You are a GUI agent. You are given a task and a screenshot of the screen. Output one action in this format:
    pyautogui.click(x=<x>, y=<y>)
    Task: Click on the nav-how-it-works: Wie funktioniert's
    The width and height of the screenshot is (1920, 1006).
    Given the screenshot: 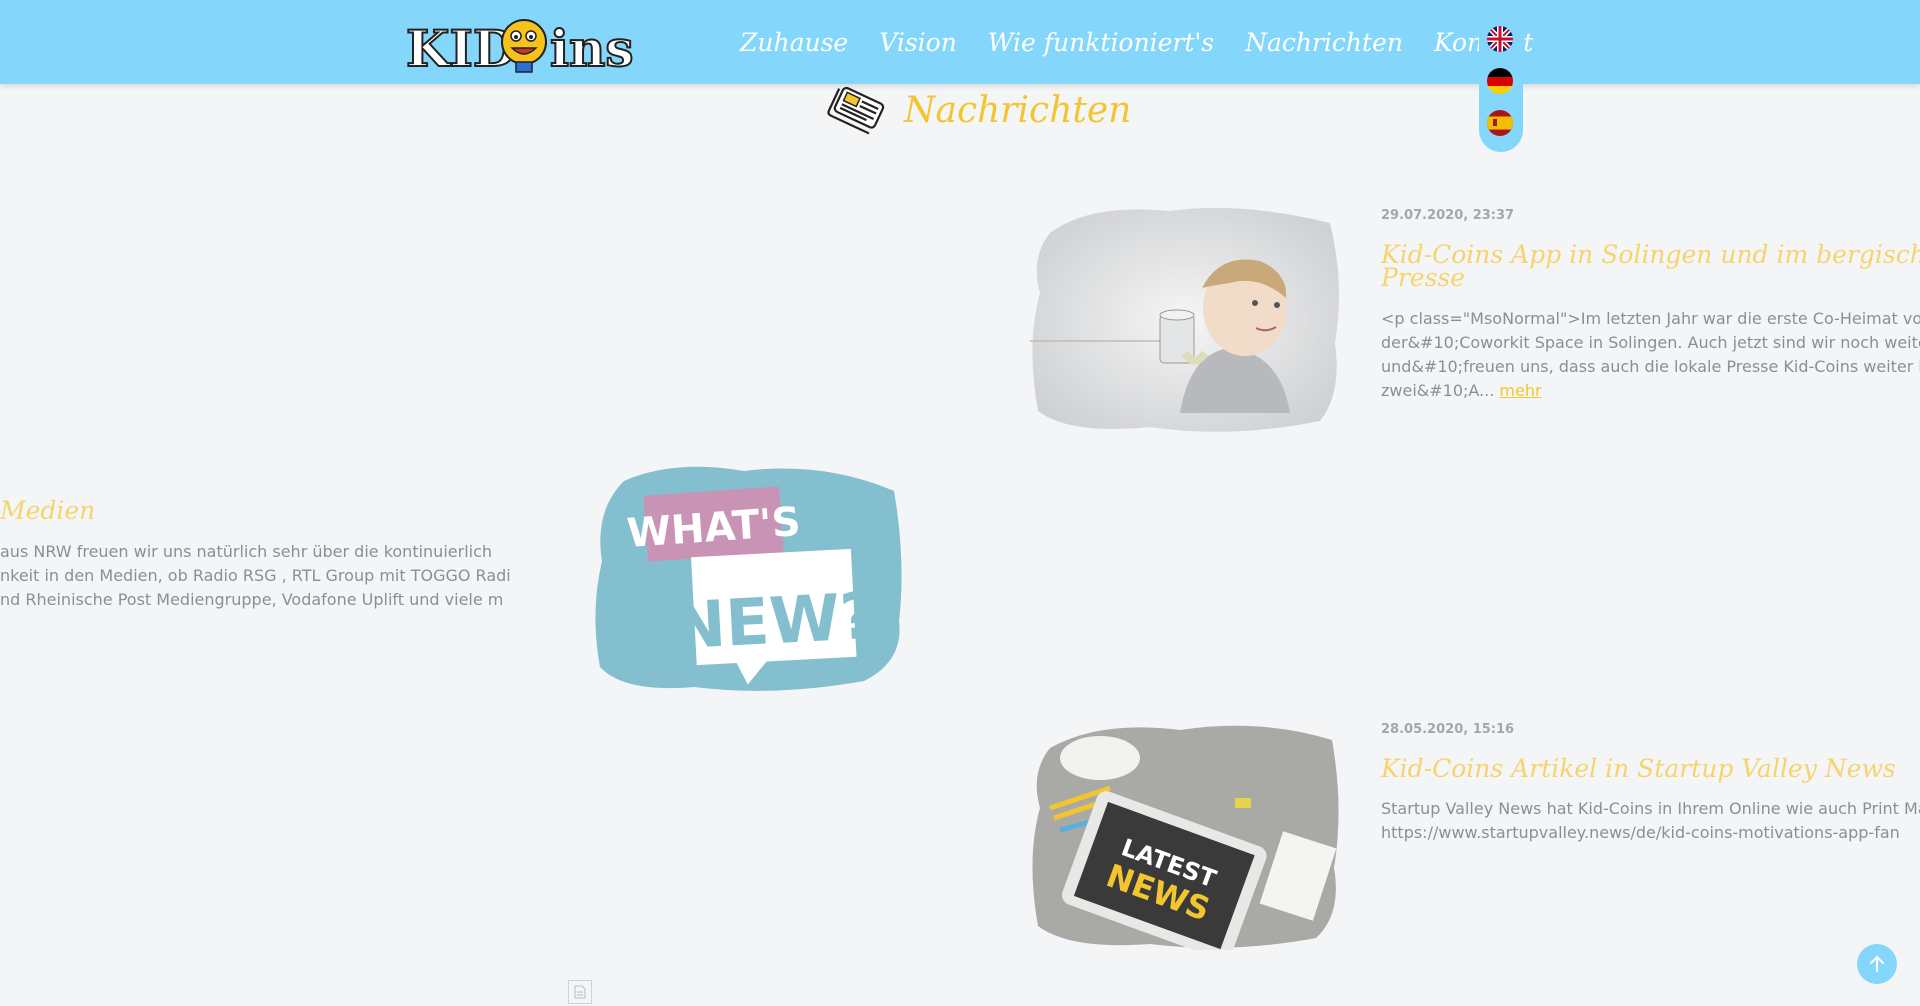 What is the action you would take?
    pyautogui.click(x=1101, y=42)
    